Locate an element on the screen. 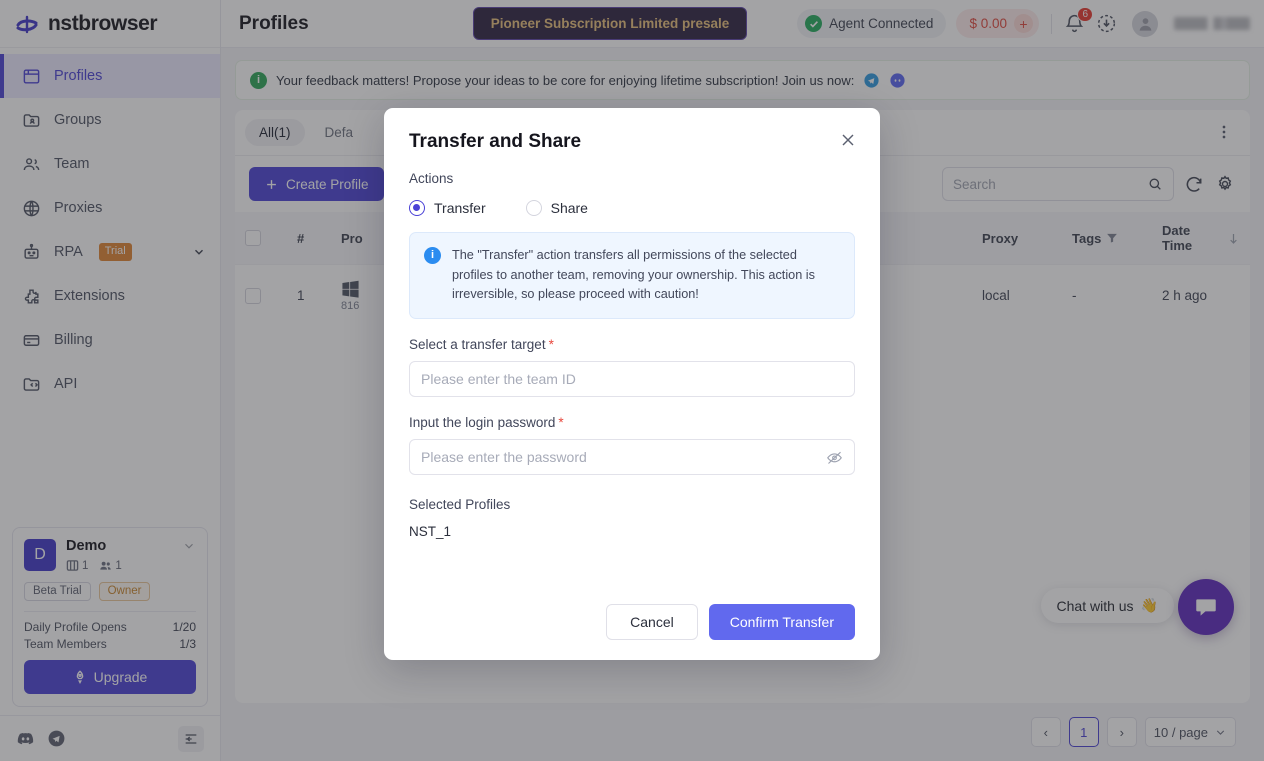 This screenshot has width=1264, height=761. radio-share-circle is located at coordinates (533, 208).